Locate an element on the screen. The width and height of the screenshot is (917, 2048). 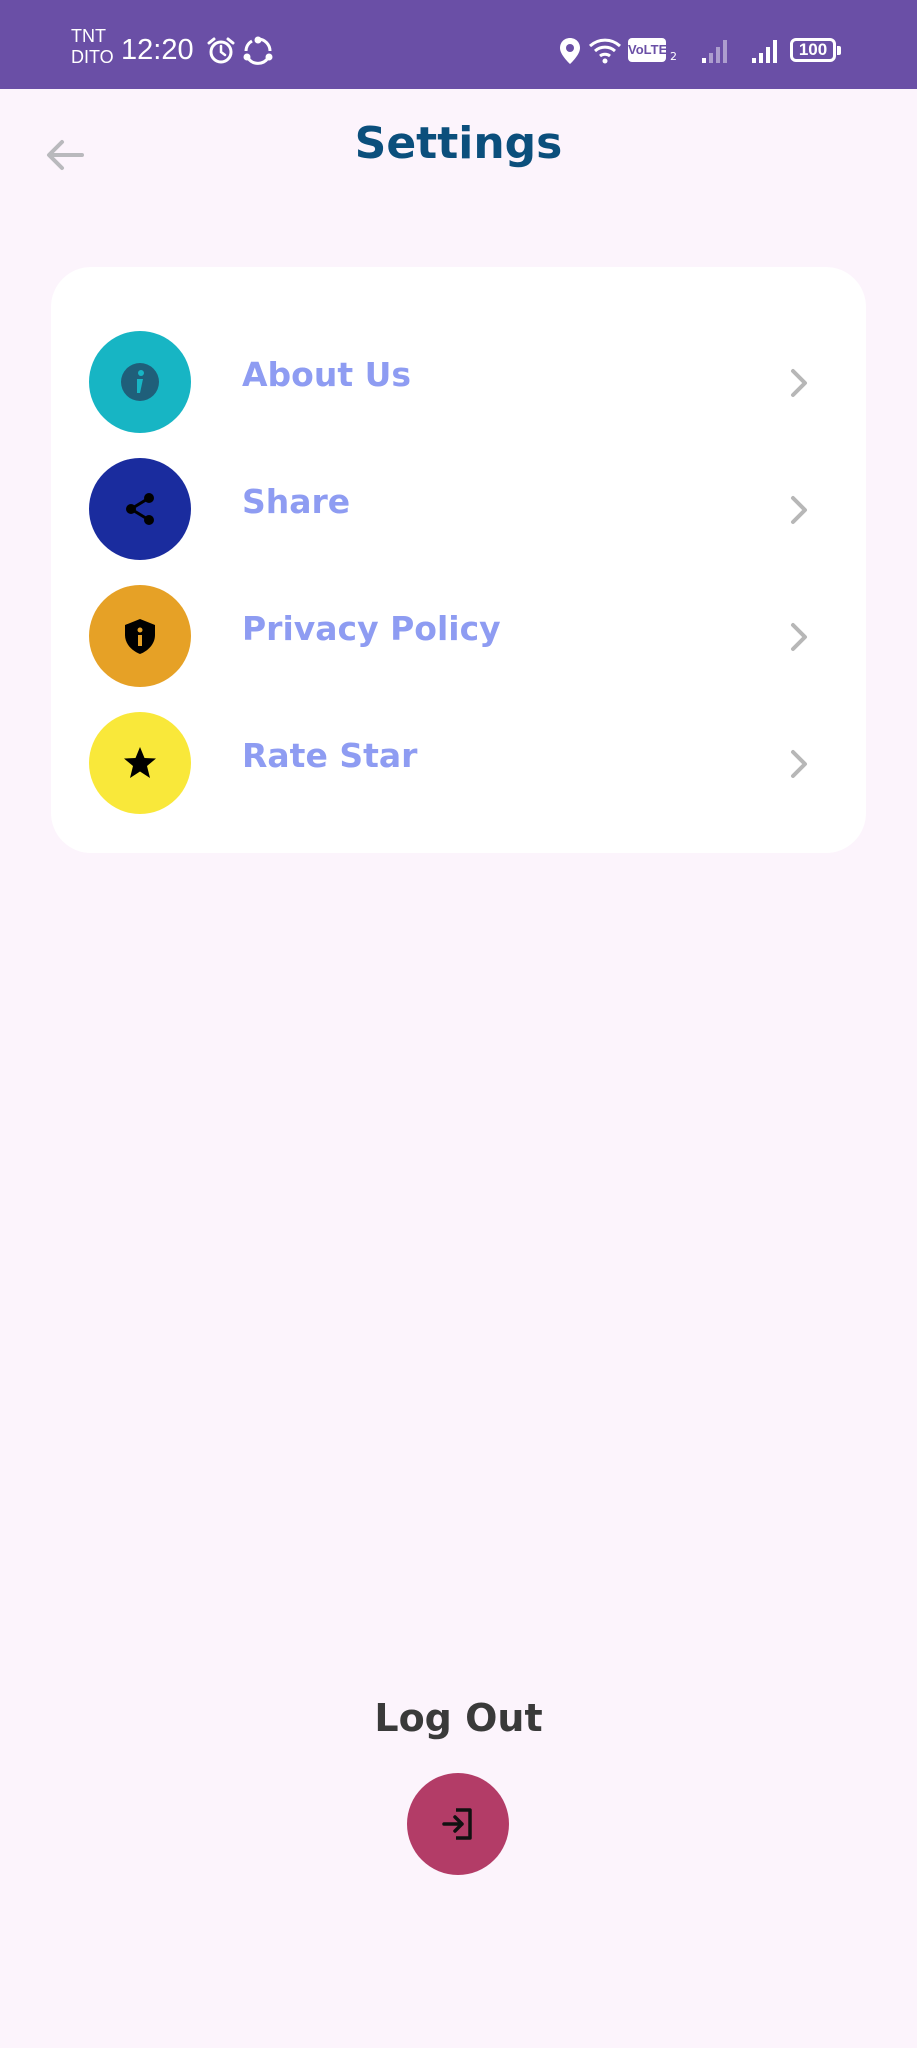
volte-sim-number: 2 is located at coordinates (673, 56).